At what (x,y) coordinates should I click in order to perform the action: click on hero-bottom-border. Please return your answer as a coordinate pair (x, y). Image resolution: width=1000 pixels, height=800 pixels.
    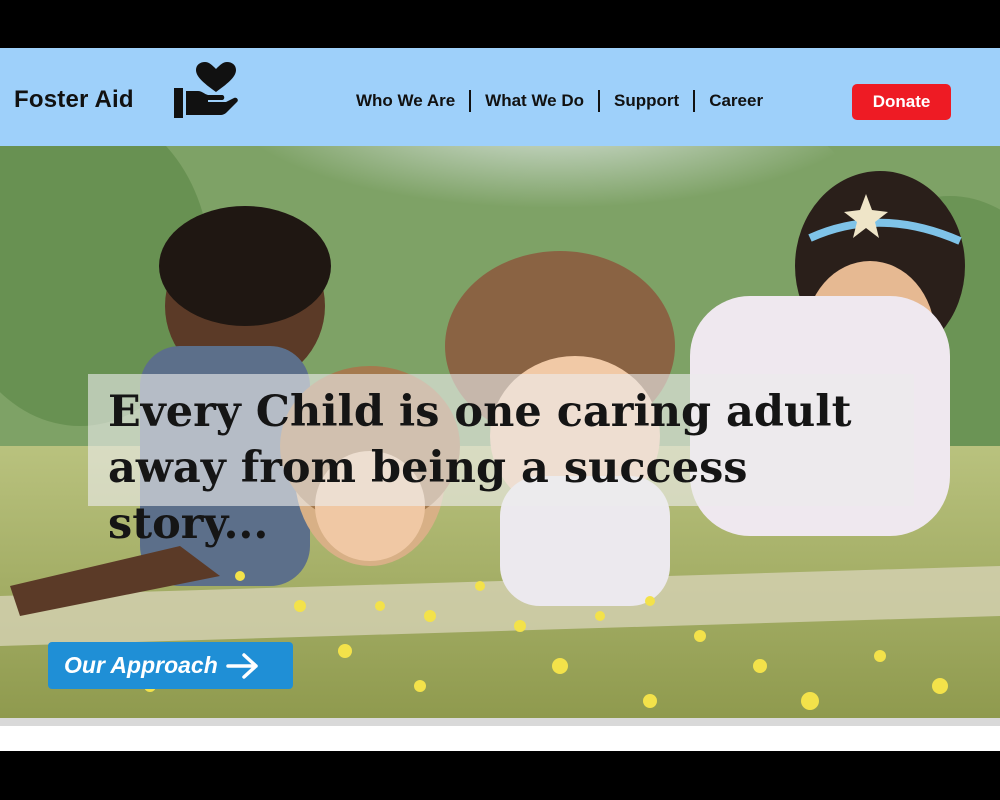
    Looking at the image, I should click on (500, 722).